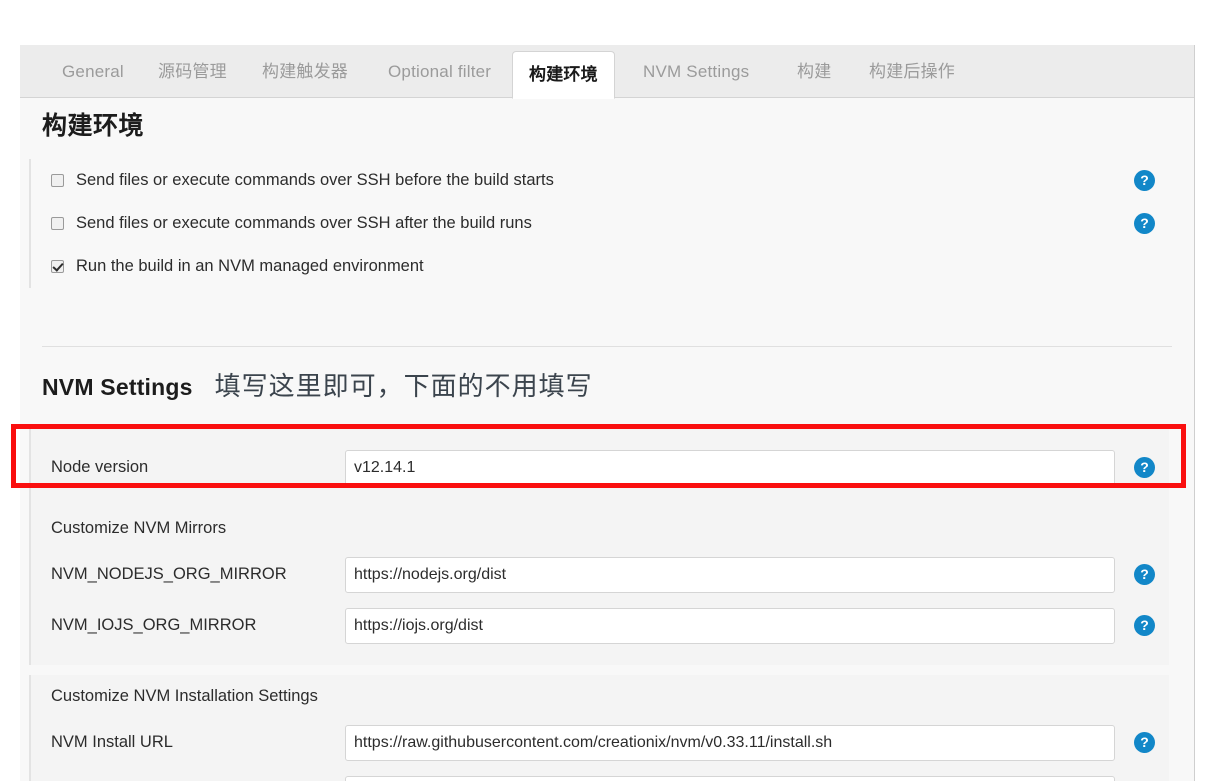 Image resolution: width=1208 pixels, height=781 pixels. I want to click on window-top-margin, so click(604, 22).